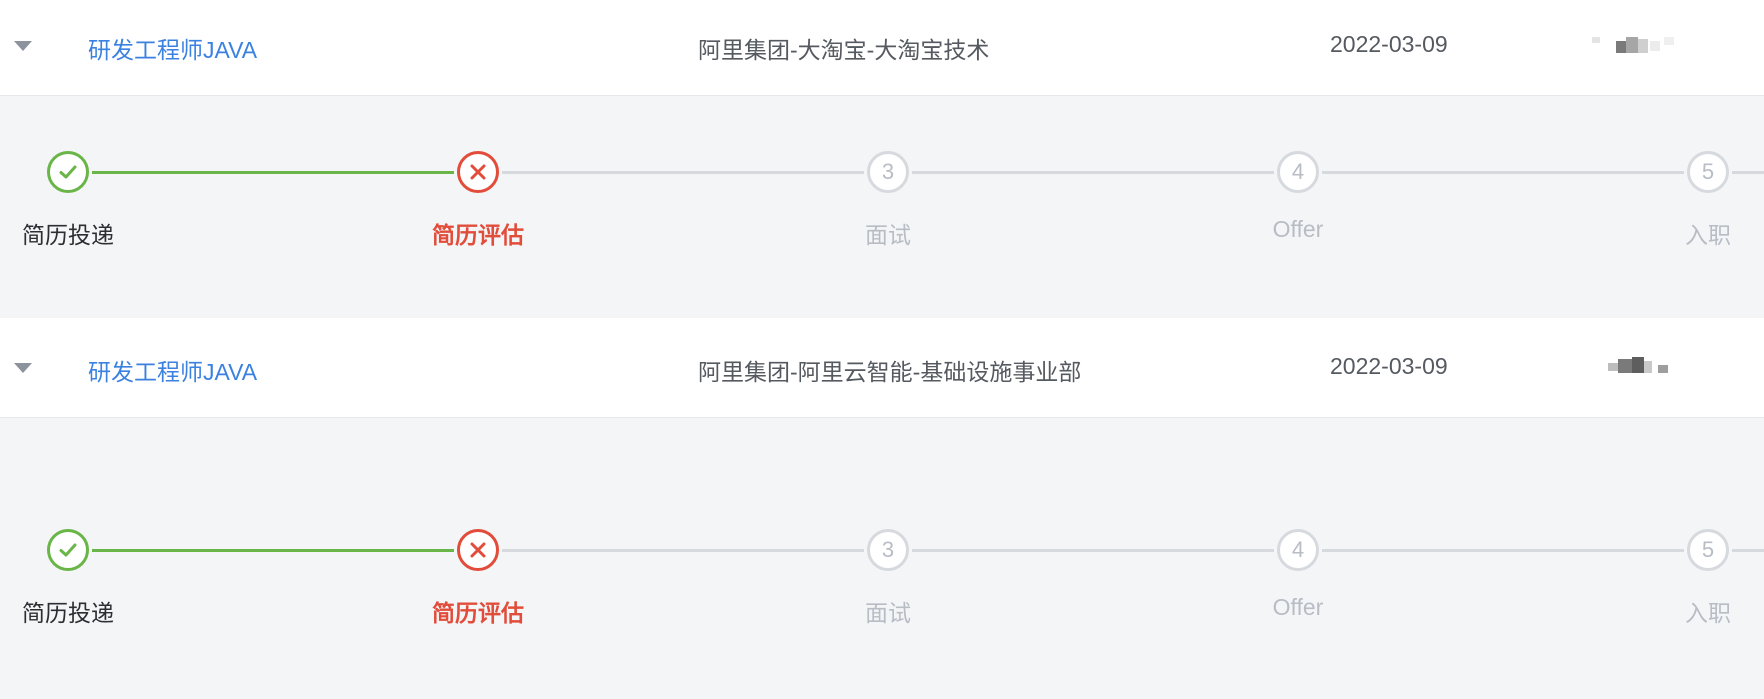 The height and width of the screenshot is (699, 1764). Describe the element at coordinates (844, 50) in the screenshot. I see `department-text: 阿里集团-大淘宝-大淘宝技术` at that location.